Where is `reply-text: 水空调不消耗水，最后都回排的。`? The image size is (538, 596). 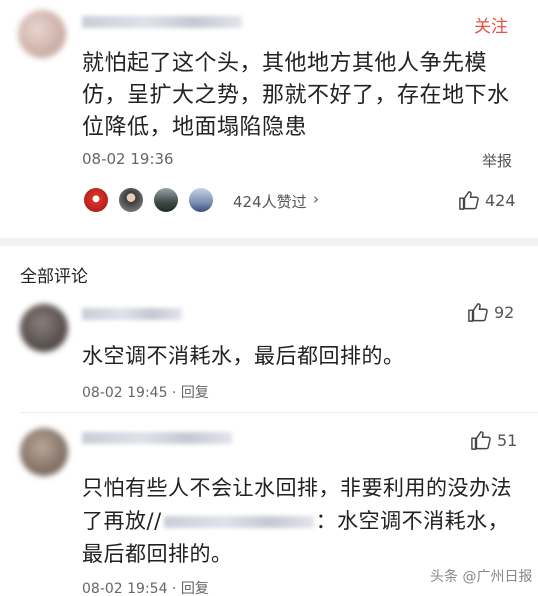 reply-text: 水空调不消耗水，最后都回排的。 is located at coordinates (243, 356).